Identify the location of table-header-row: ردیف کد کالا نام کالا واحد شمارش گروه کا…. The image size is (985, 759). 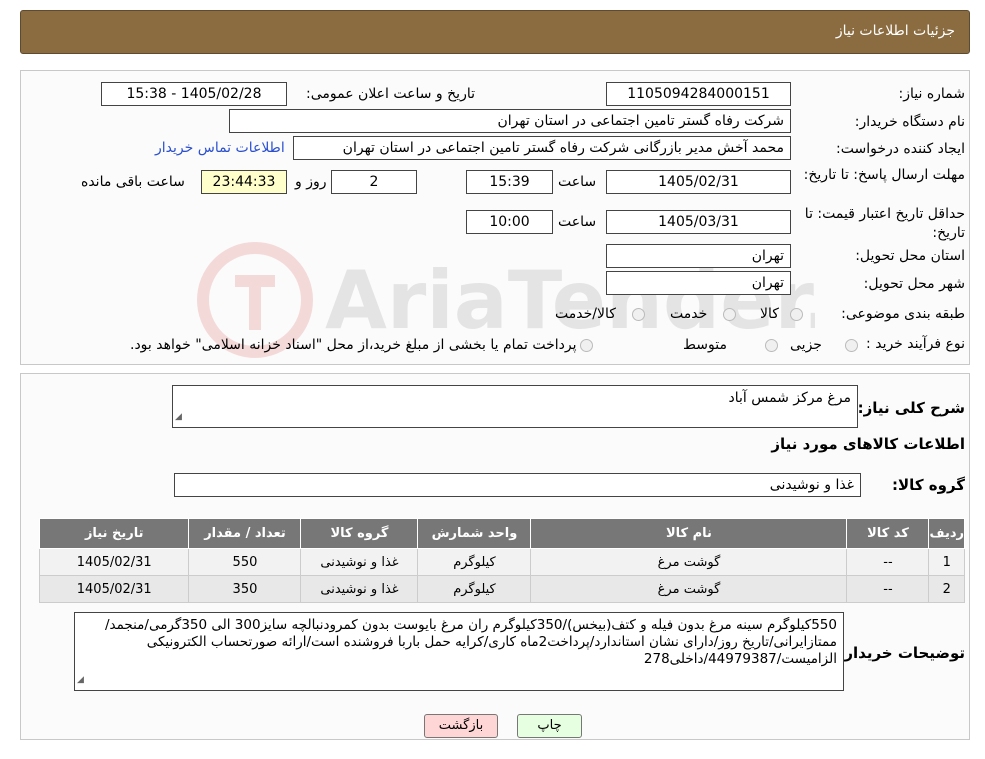
(501, 533).